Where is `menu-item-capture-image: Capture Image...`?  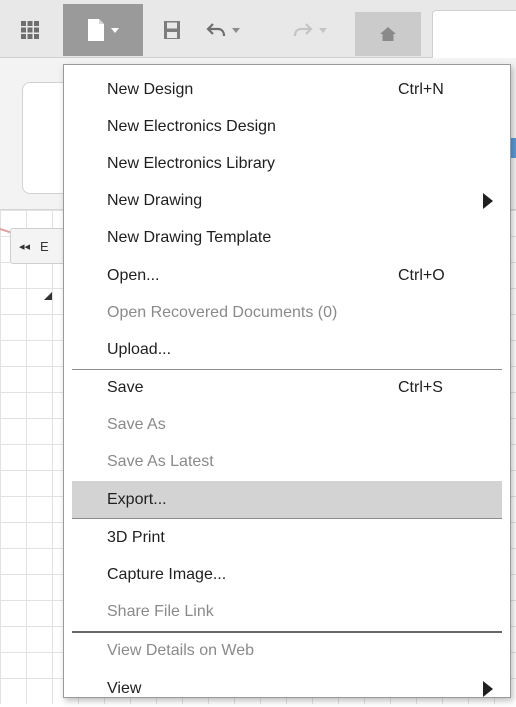 menu-item-capture-image: Capture Image... is located at coordinates (287, 574).